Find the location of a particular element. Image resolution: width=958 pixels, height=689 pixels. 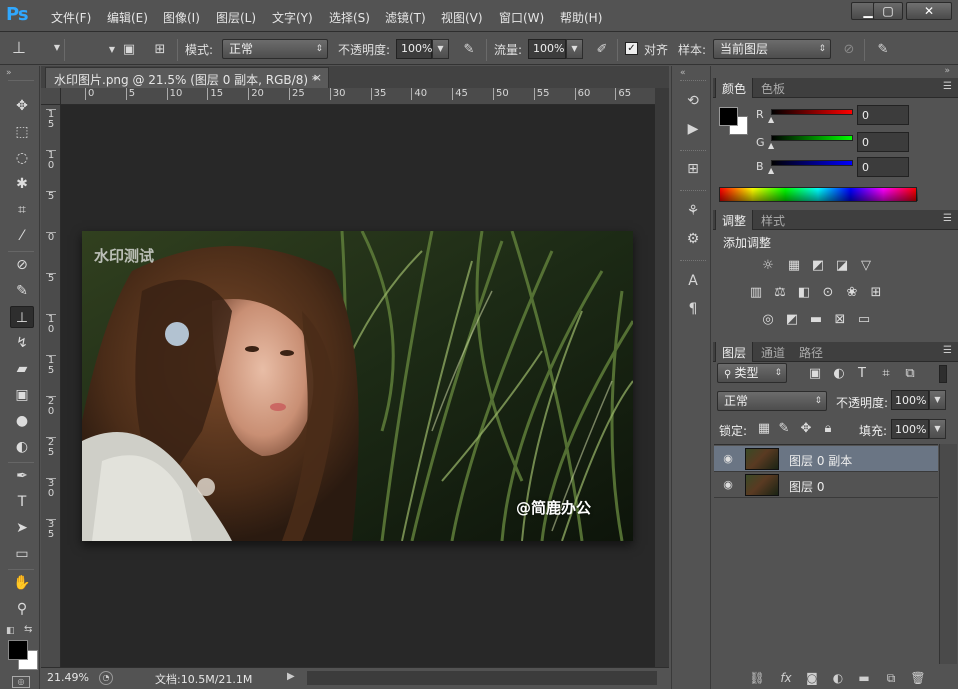

tab-layers: 图层 is located at coordinates (734, 352).